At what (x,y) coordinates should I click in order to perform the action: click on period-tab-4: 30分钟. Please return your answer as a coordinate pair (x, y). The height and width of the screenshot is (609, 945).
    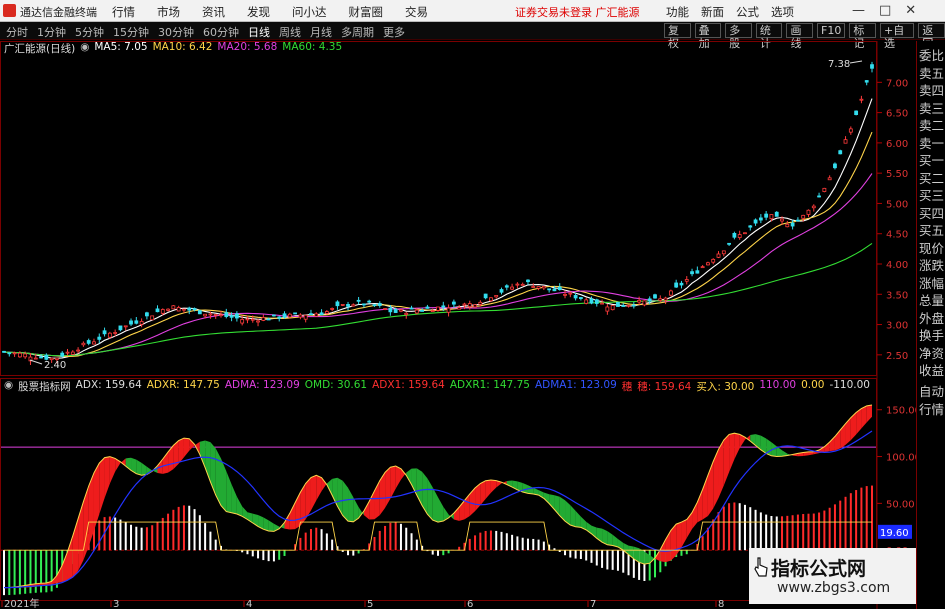
    Looking at the image, I should click on (176, 32).